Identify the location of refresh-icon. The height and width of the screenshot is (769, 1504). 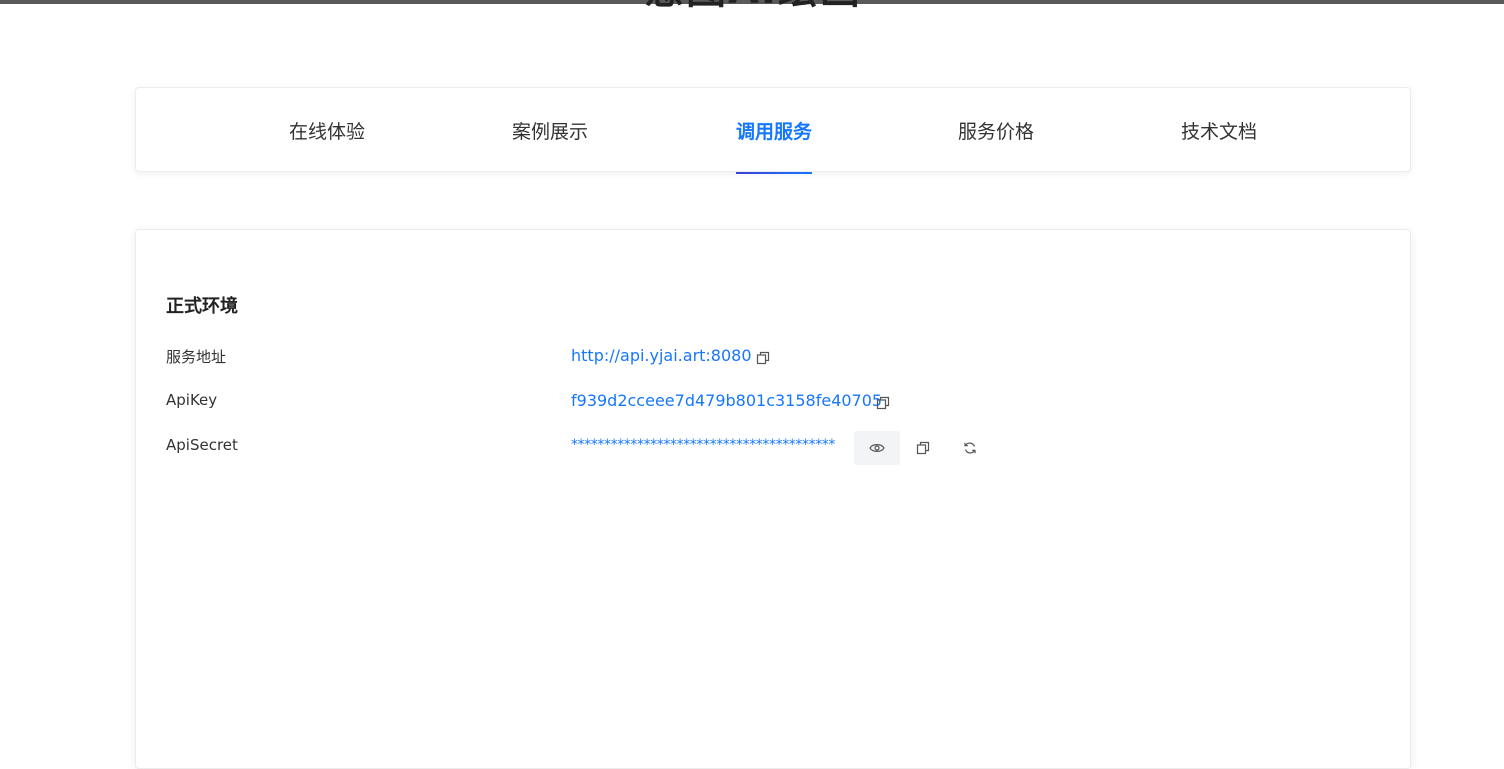
(970, 448).